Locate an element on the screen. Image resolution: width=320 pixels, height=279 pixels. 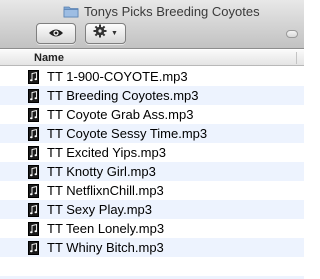
file-row: TT Coyote Grab Ass.mp3 is located at coordinates (152, 114).